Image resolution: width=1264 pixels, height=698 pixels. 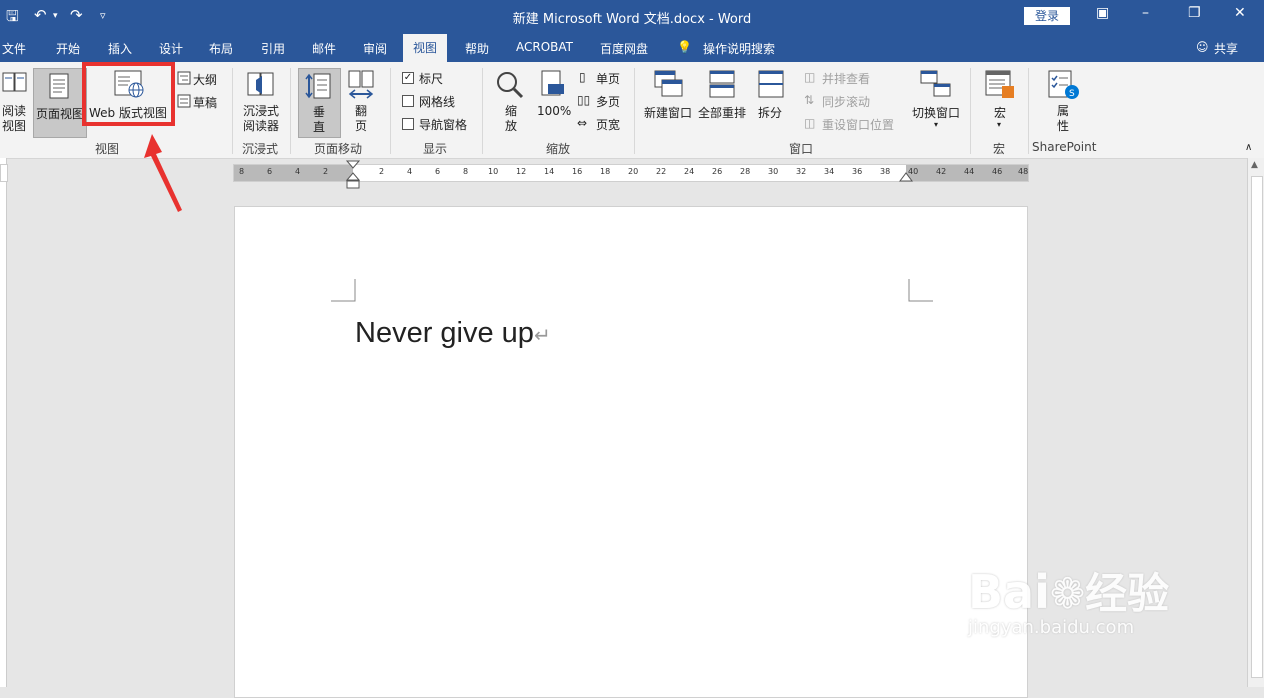 I want to click on ruler-number: 4, so click(x=410, y=171).